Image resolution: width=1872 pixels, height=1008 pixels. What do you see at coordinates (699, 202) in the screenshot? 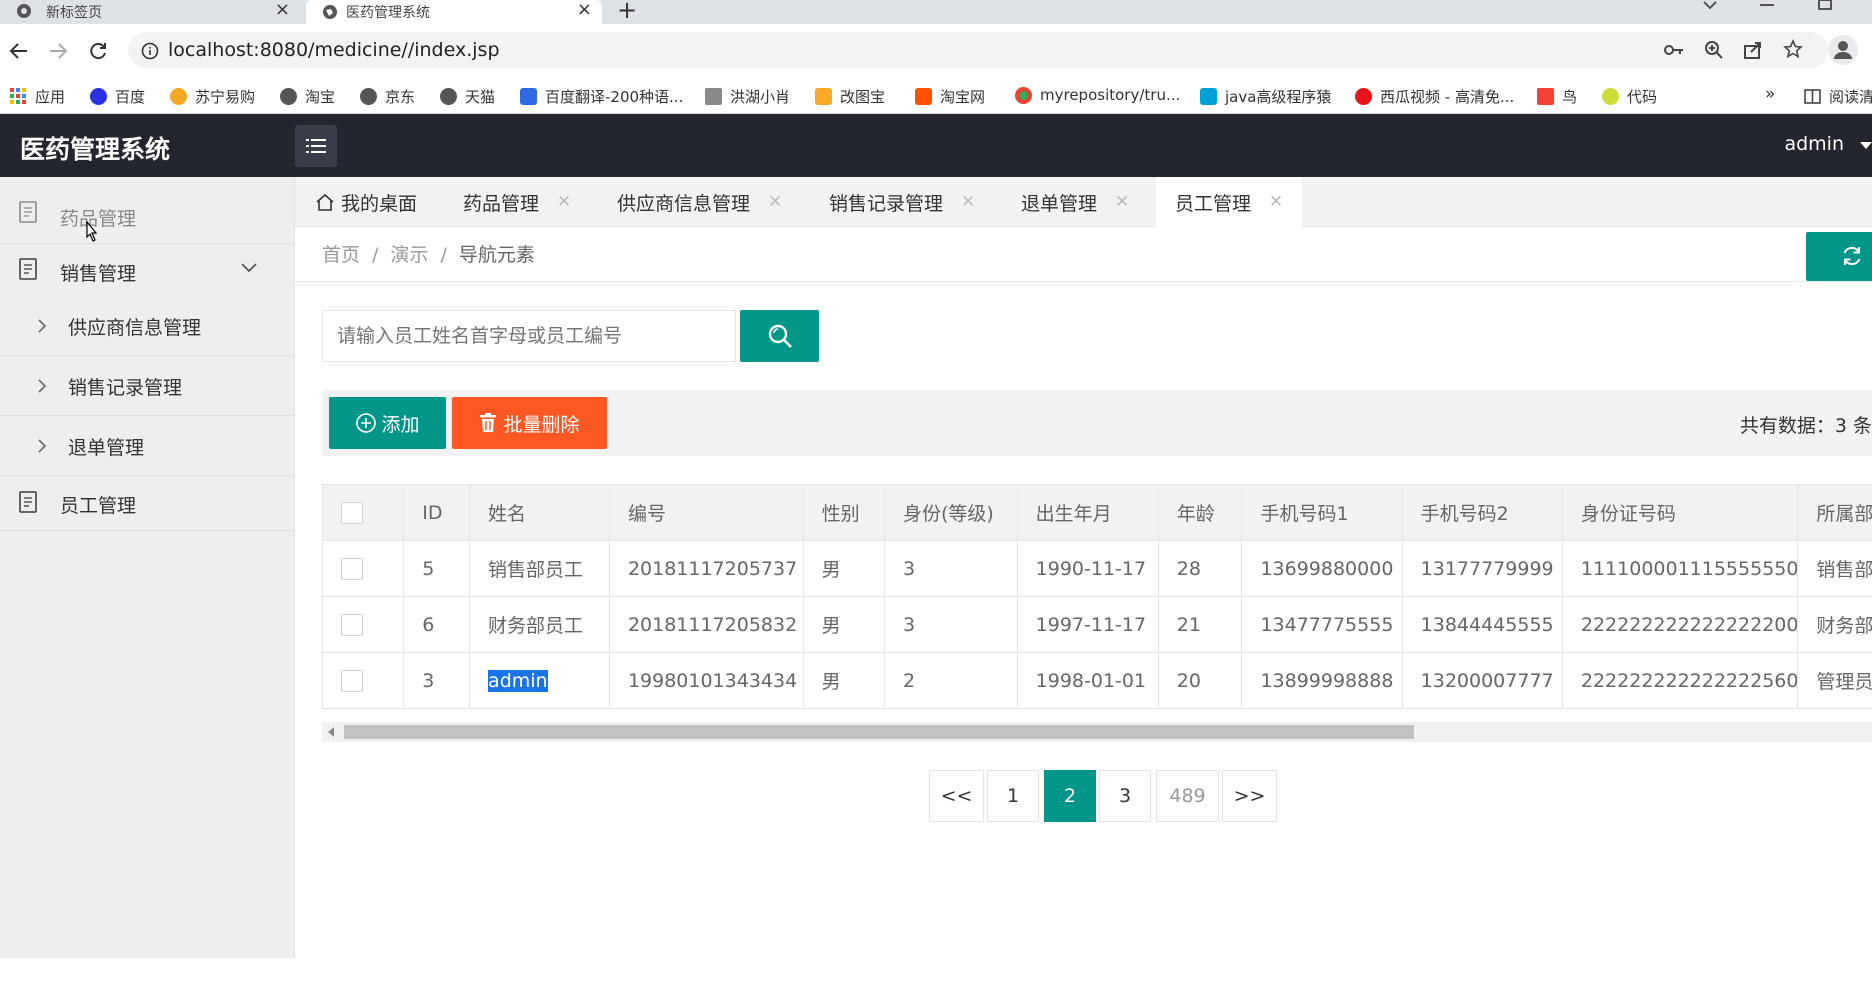
I see `tab-supplier: 供应商信息管理 ✕` at bounding box center [699, 202].